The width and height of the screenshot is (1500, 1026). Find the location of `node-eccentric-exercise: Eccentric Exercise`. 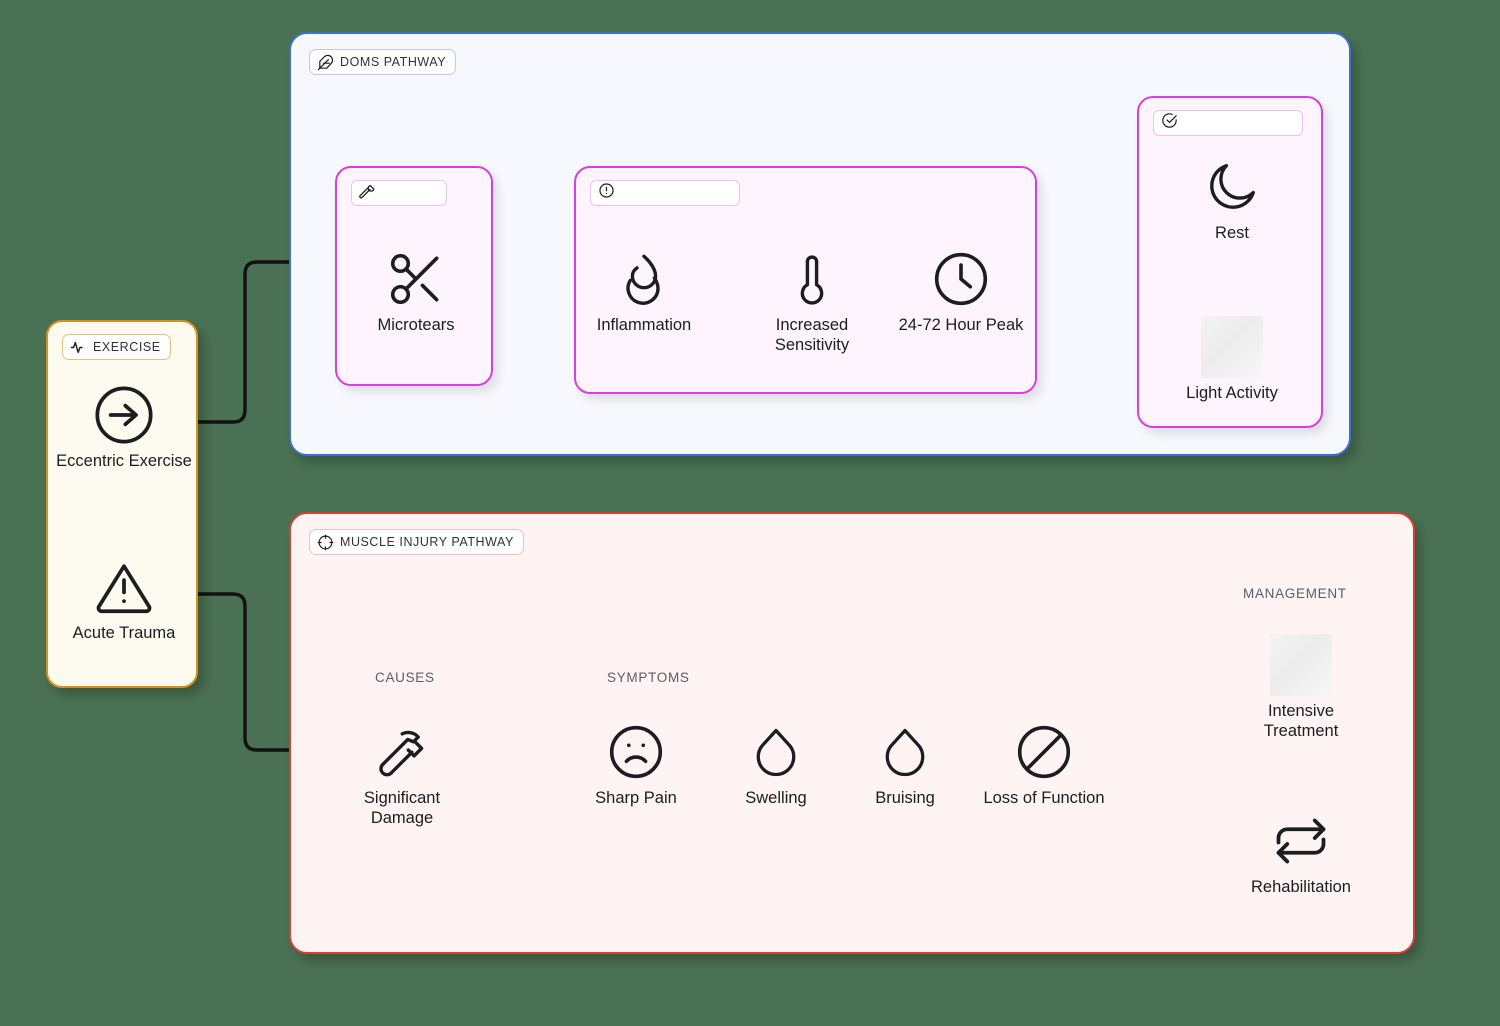

node-eccentric-exercise: Eccentric Exercise is located at coordinates (124, 427).